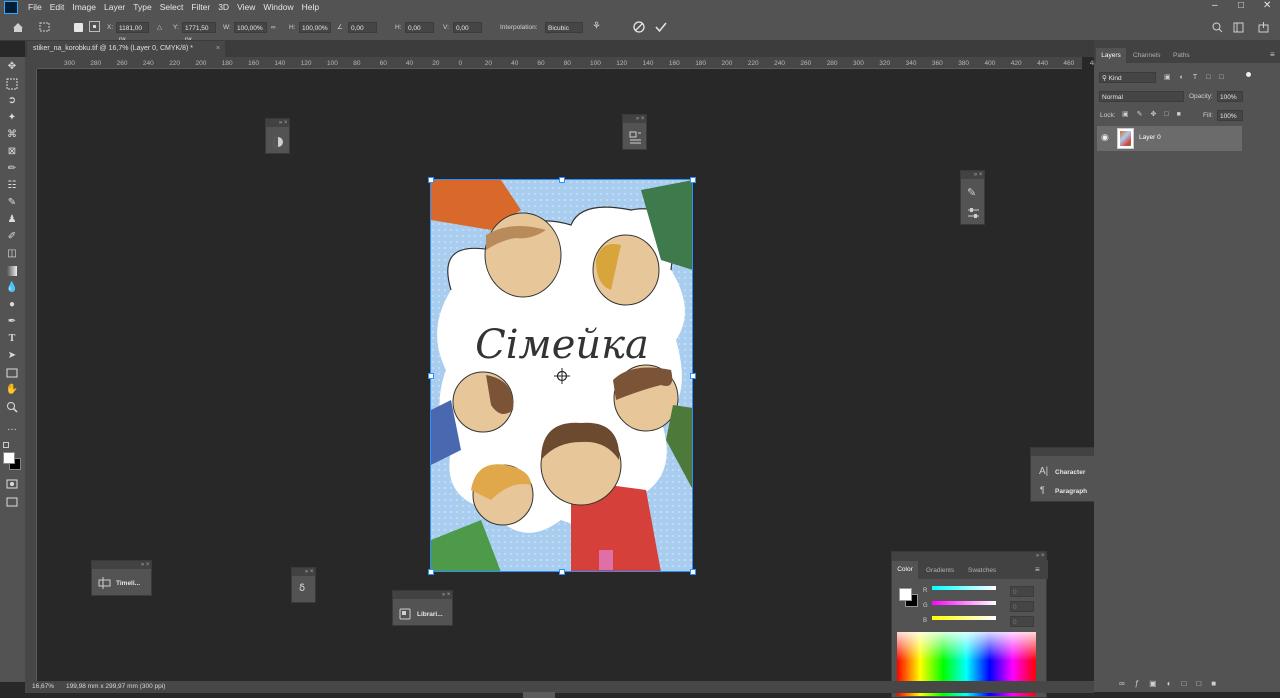  I want to click on close-tab-icon: ×, so click(218, 49).